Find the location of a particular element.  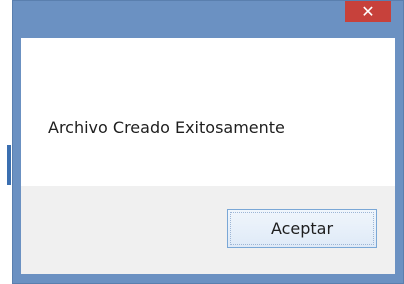

background-accent is located at coordinates (9, 165).